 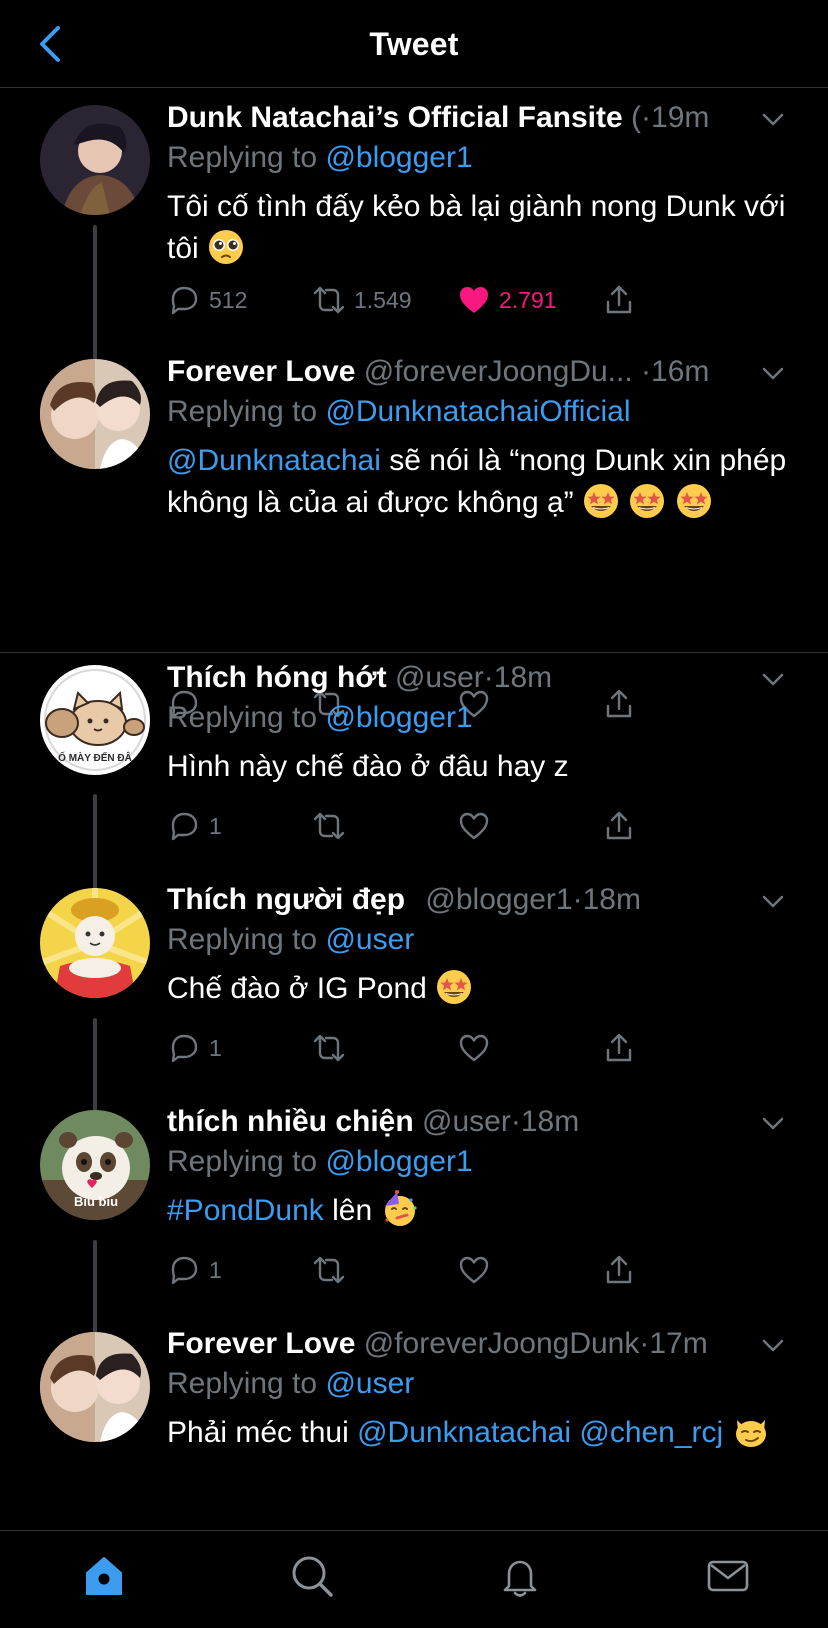 I want to click on display-name: thích nhiều chiện, so click(x=290, y=1121).